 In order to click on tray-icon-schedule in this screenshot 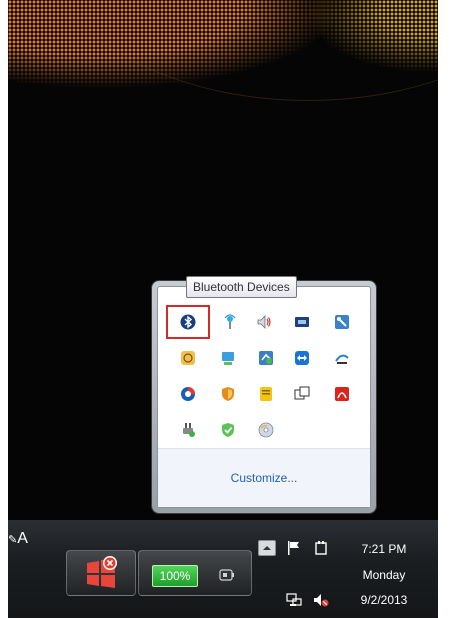, I will do `click(188, 358)`.